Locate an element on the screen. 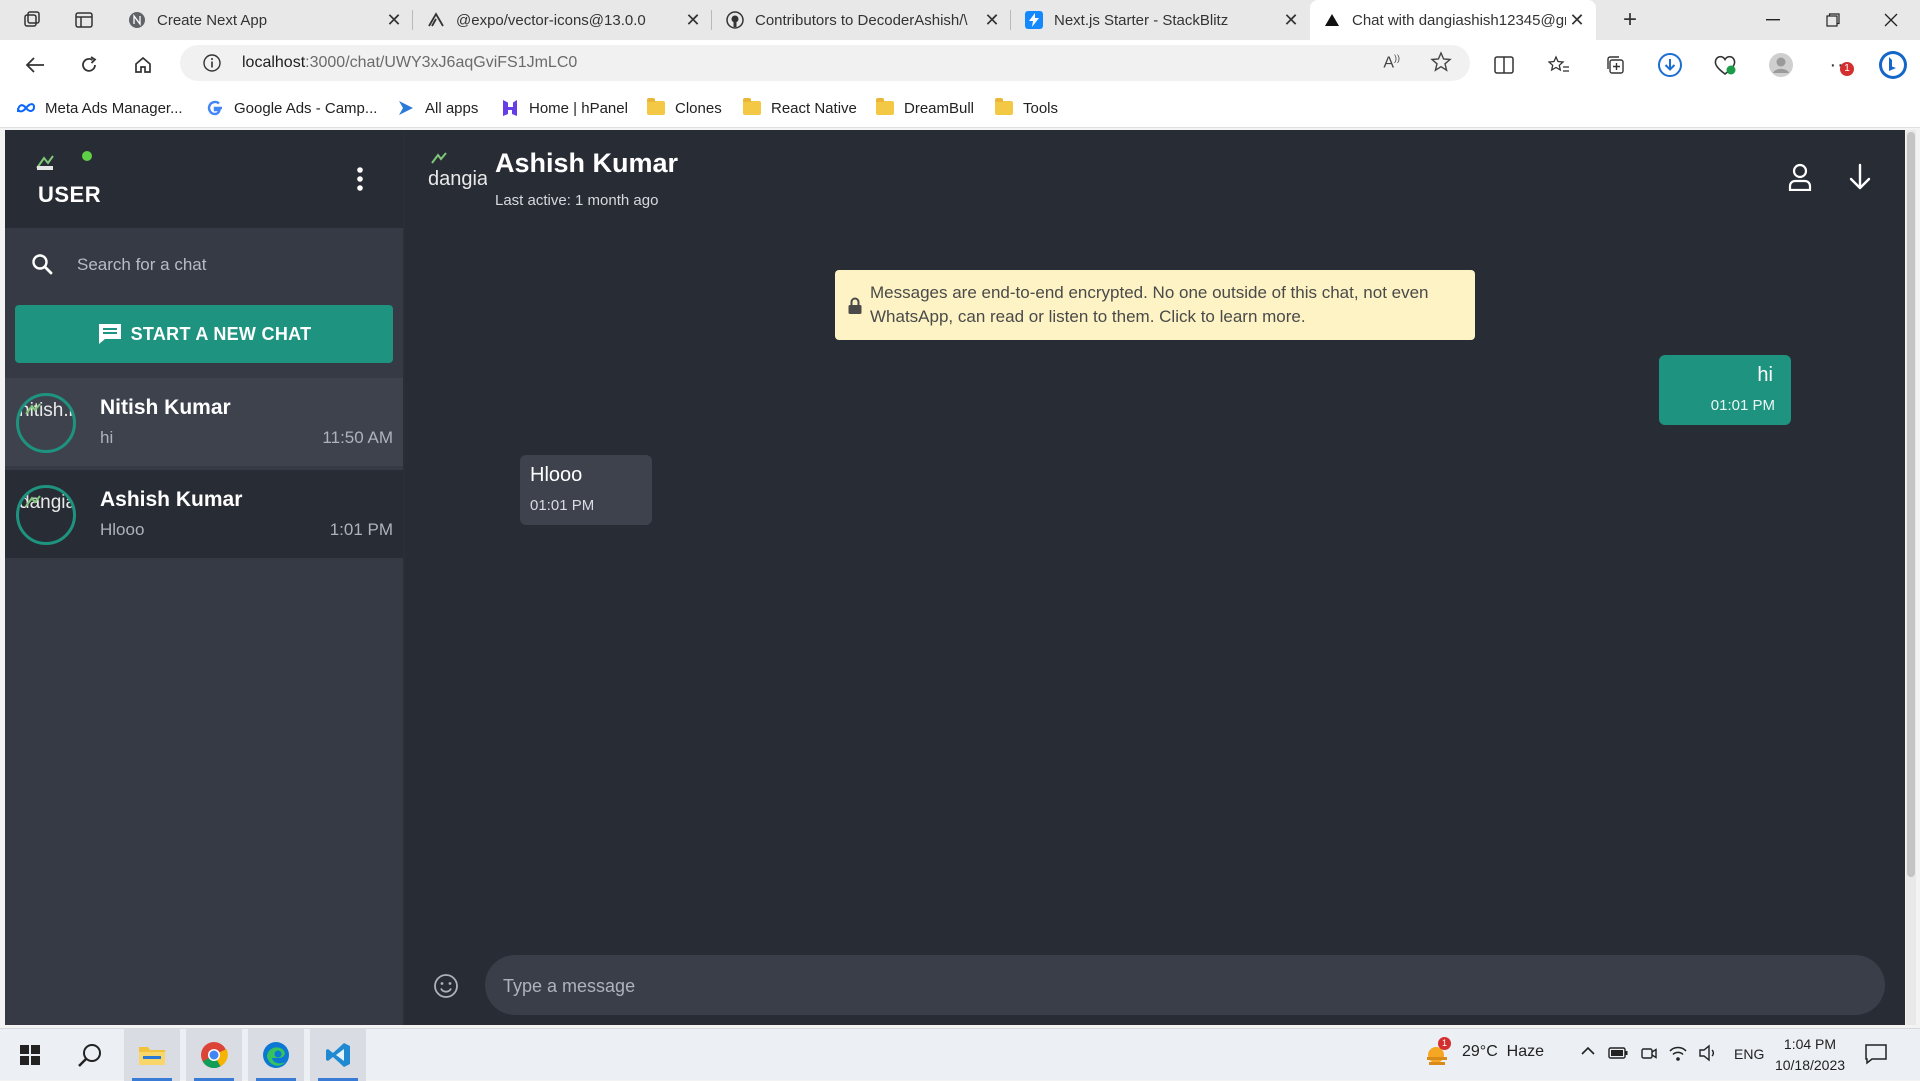 The height and width of the screenshot is (1081, 1920). workspaces-icon is located at coordinates (32, 20).